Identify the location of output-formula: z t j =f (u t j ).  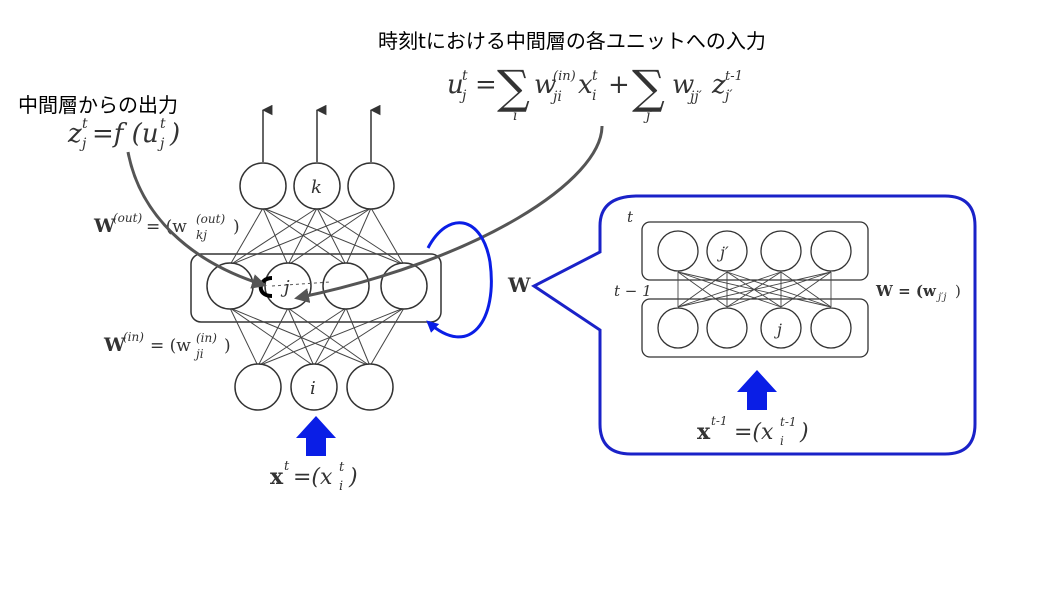
(123, 134).